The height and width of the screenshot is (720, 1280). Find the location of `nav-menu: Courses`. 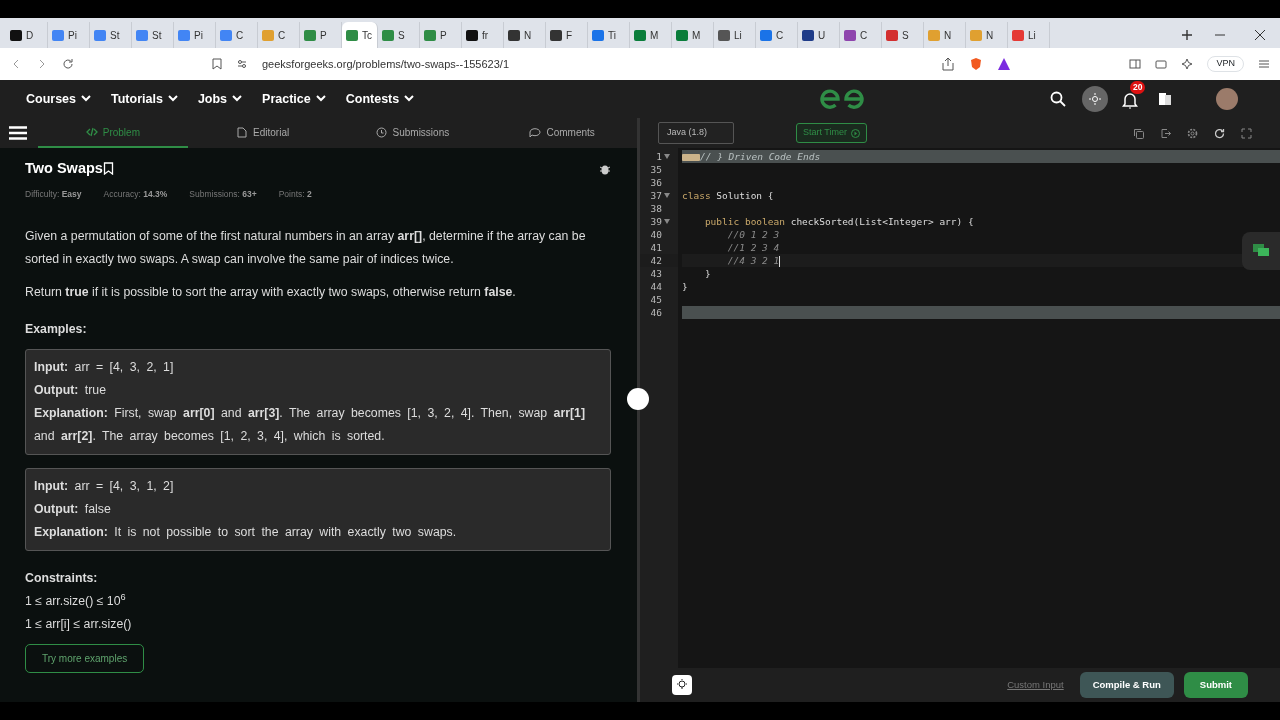

nav-menu: Courses is located at coordinates (59, 99).